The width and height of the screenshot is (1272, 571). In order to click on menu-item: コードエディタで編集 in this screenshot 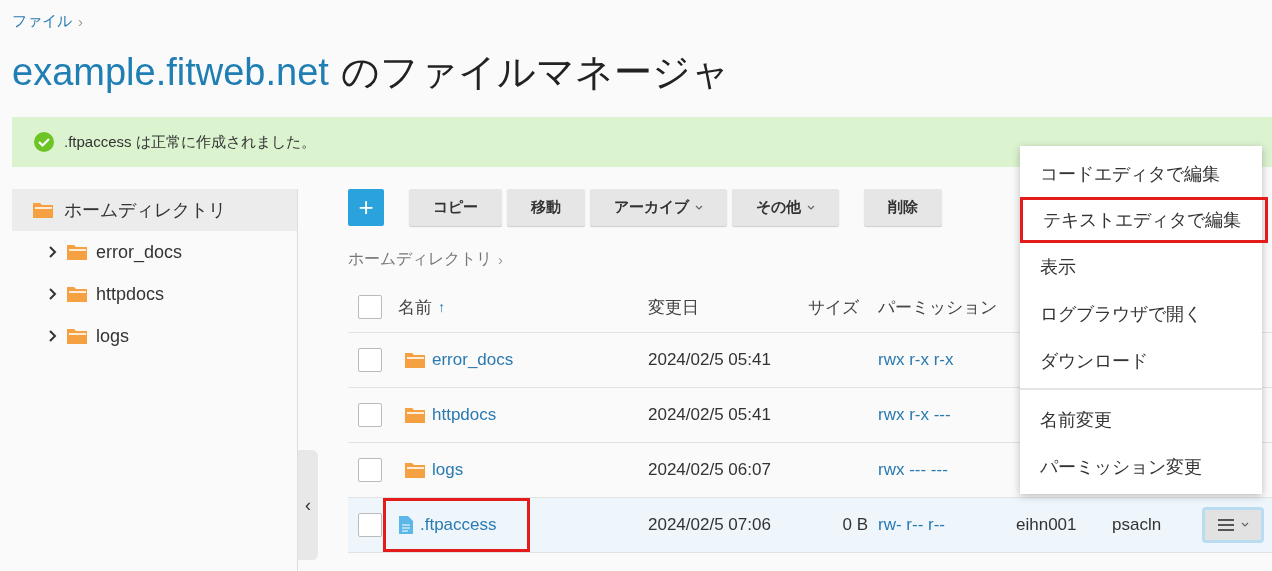, I will do `click(1141, 173)`.